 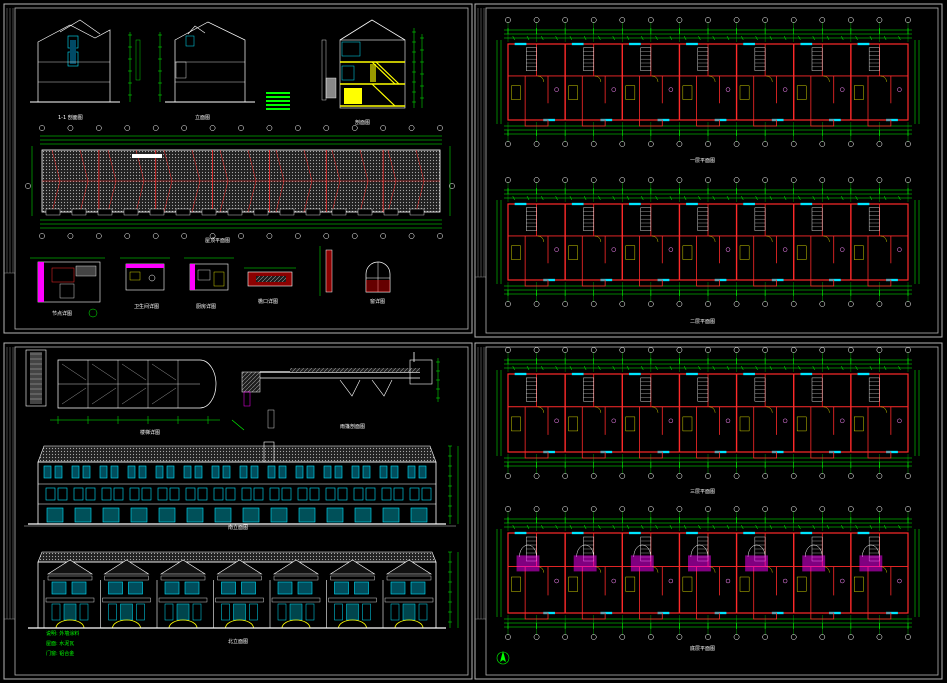 I want to click on label-front-elevation: 南立面图, so click(x=238, y=528).